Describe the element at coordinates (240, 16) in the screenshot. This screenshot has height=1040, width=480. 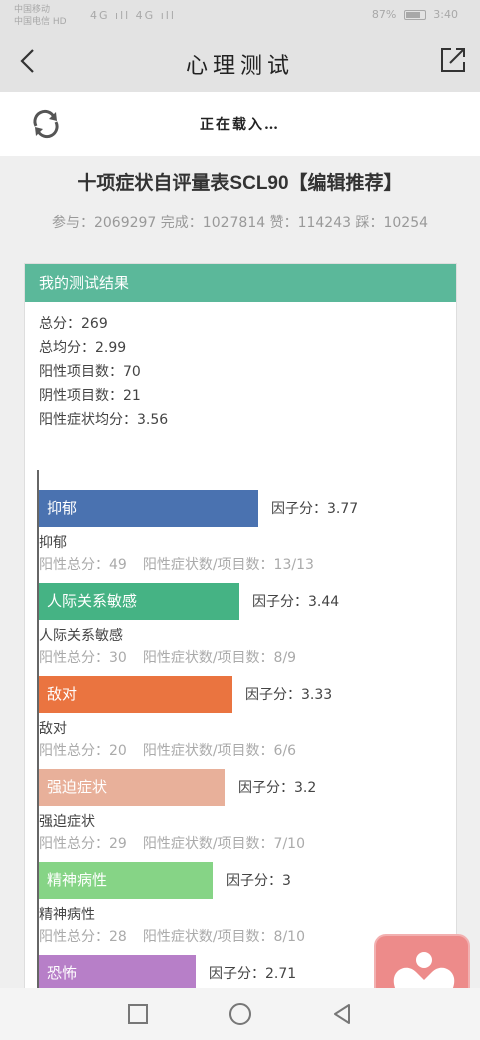
I see `status-bar: 中国移动 中国电信 HD 4G ıll 4G ıll 87% 3:40` at that location.